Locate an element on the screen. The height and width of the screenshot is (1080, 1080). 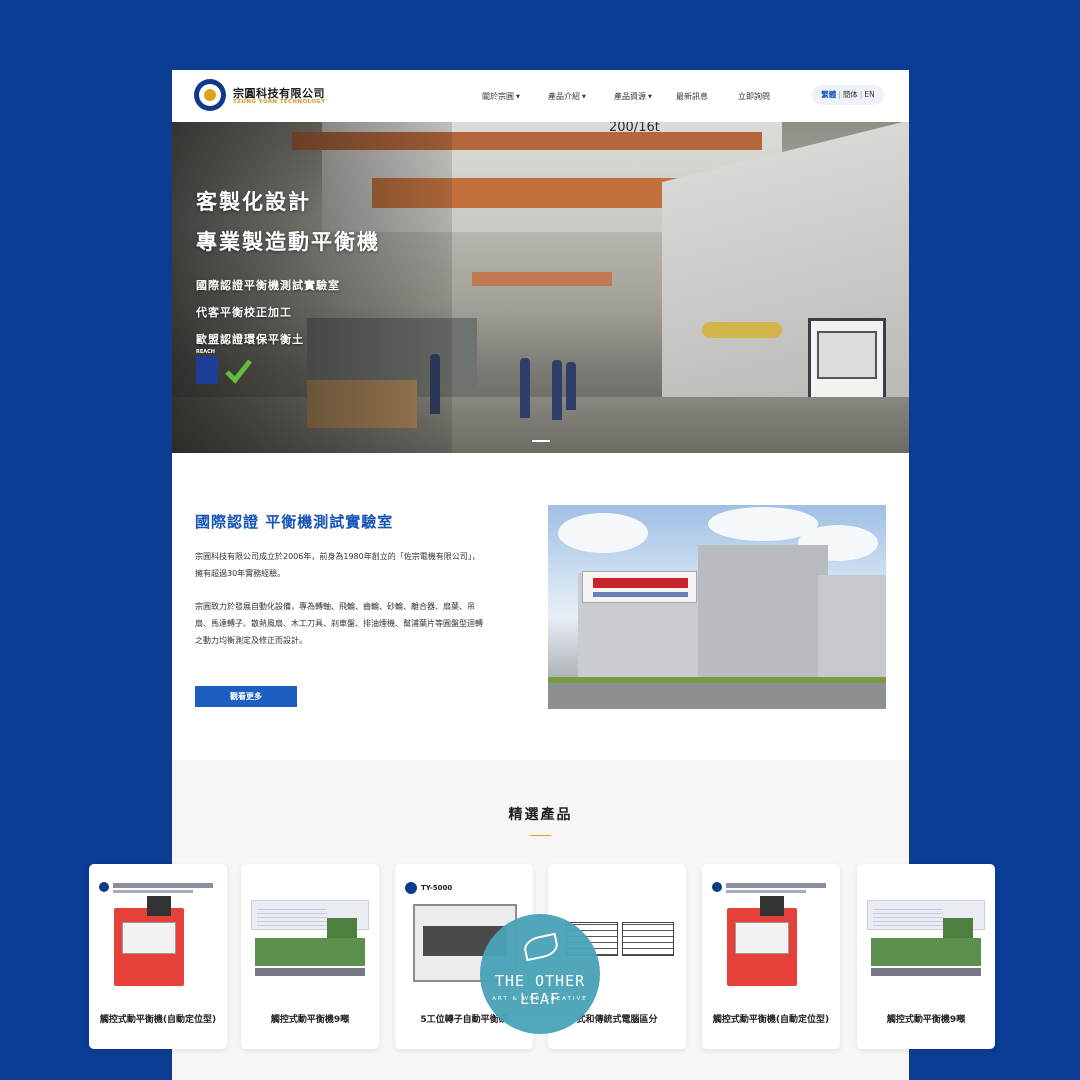
ground is located at coordinates (717, 696).